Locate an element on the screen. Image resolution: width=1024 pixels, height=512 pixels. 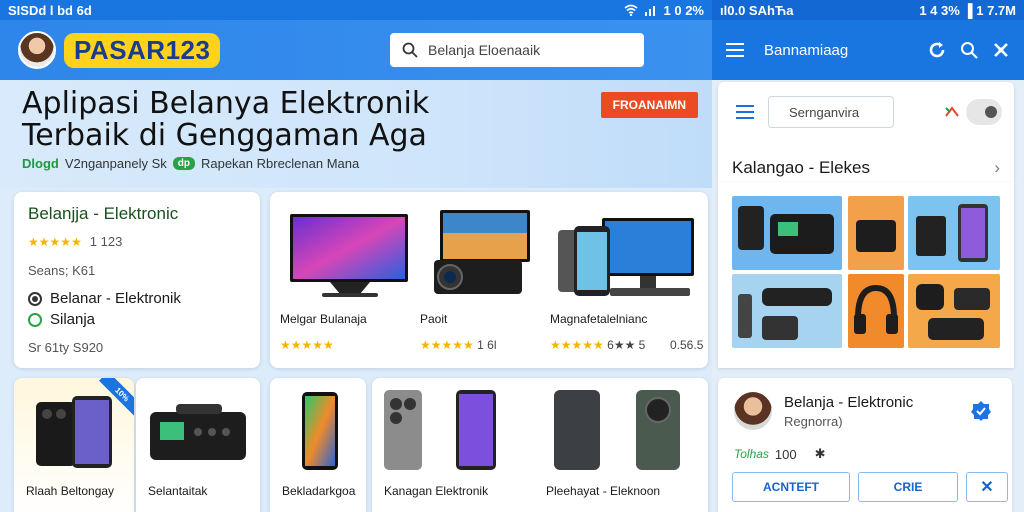
shuffle-icon is located at coordinates (952, 111).